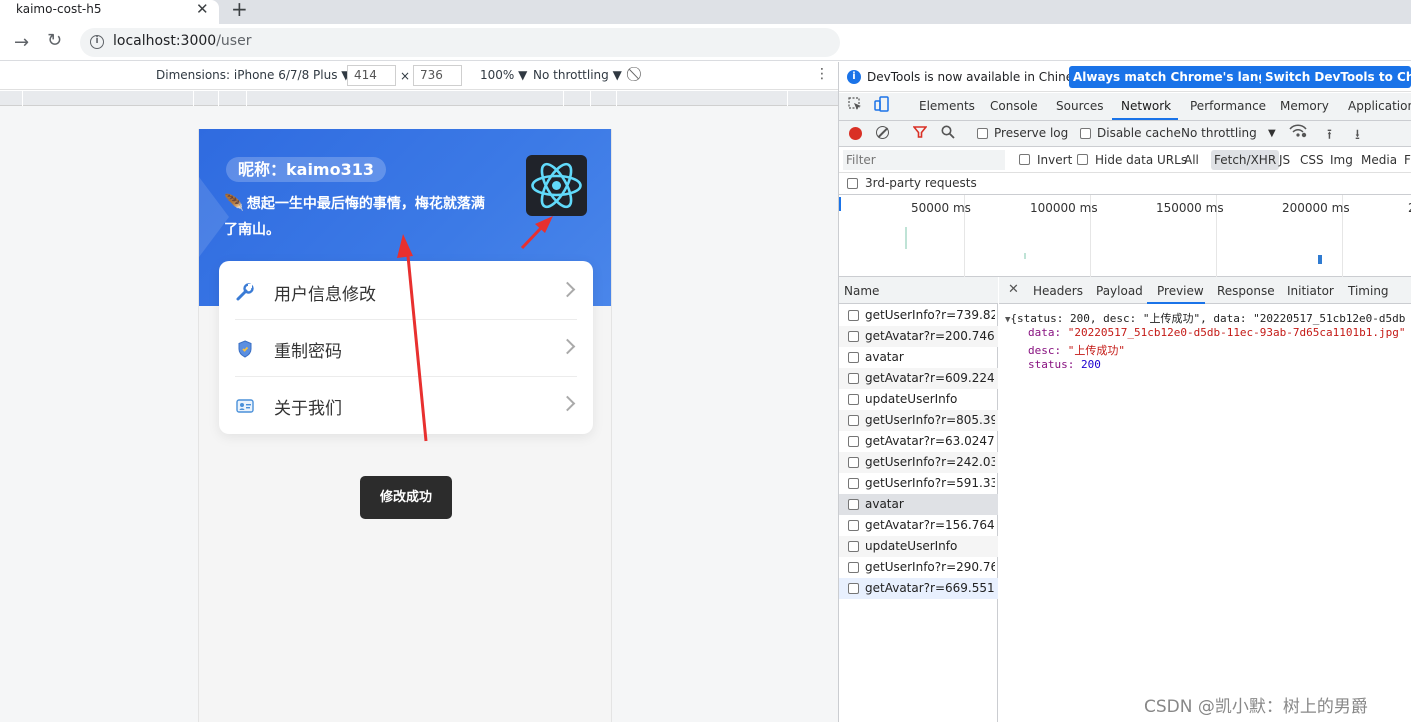 The image size is (1411, 722). I want to click on tab-headers: Headers, so click(1058, 291).